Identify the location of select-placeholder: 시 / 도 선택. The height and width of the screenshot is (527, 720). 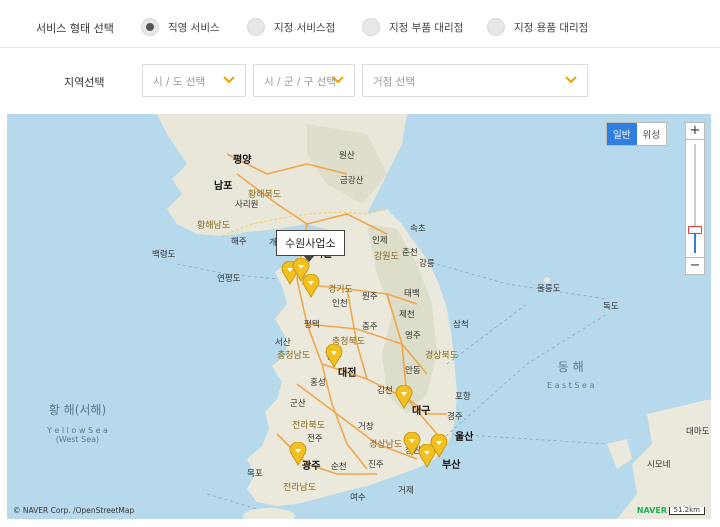
(179, 82).